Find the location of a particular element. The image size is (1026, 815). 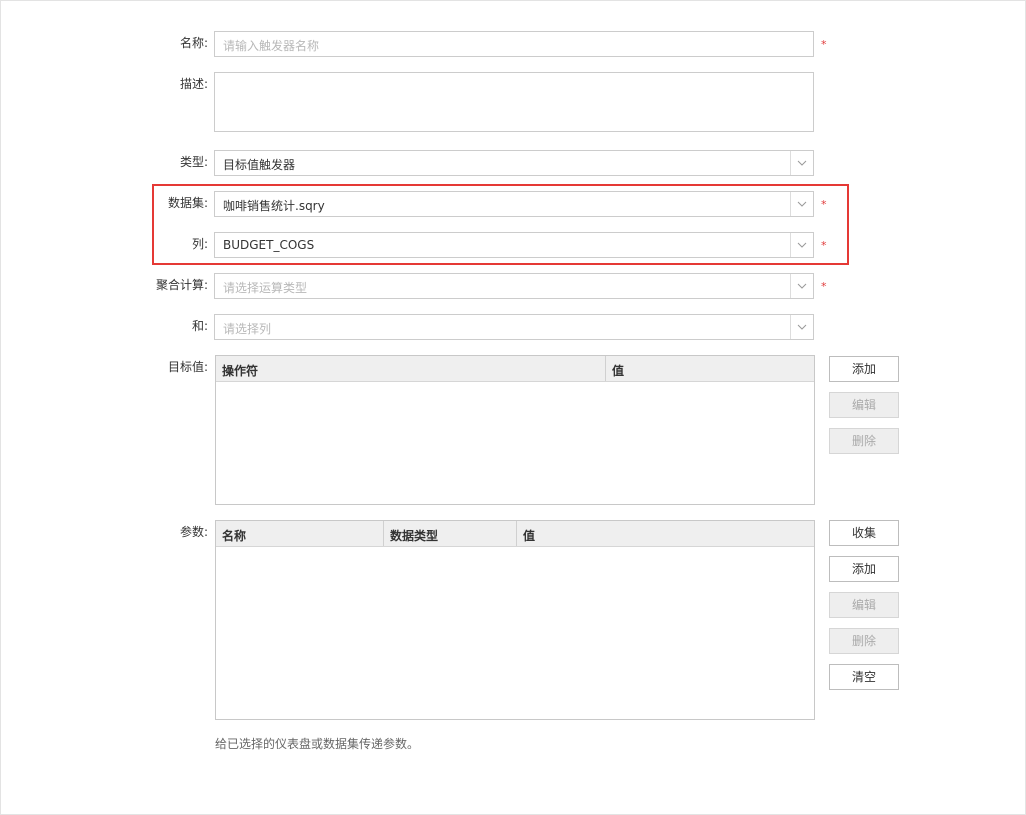

params-add-button: 添加 is located at coordinates (864, 569).